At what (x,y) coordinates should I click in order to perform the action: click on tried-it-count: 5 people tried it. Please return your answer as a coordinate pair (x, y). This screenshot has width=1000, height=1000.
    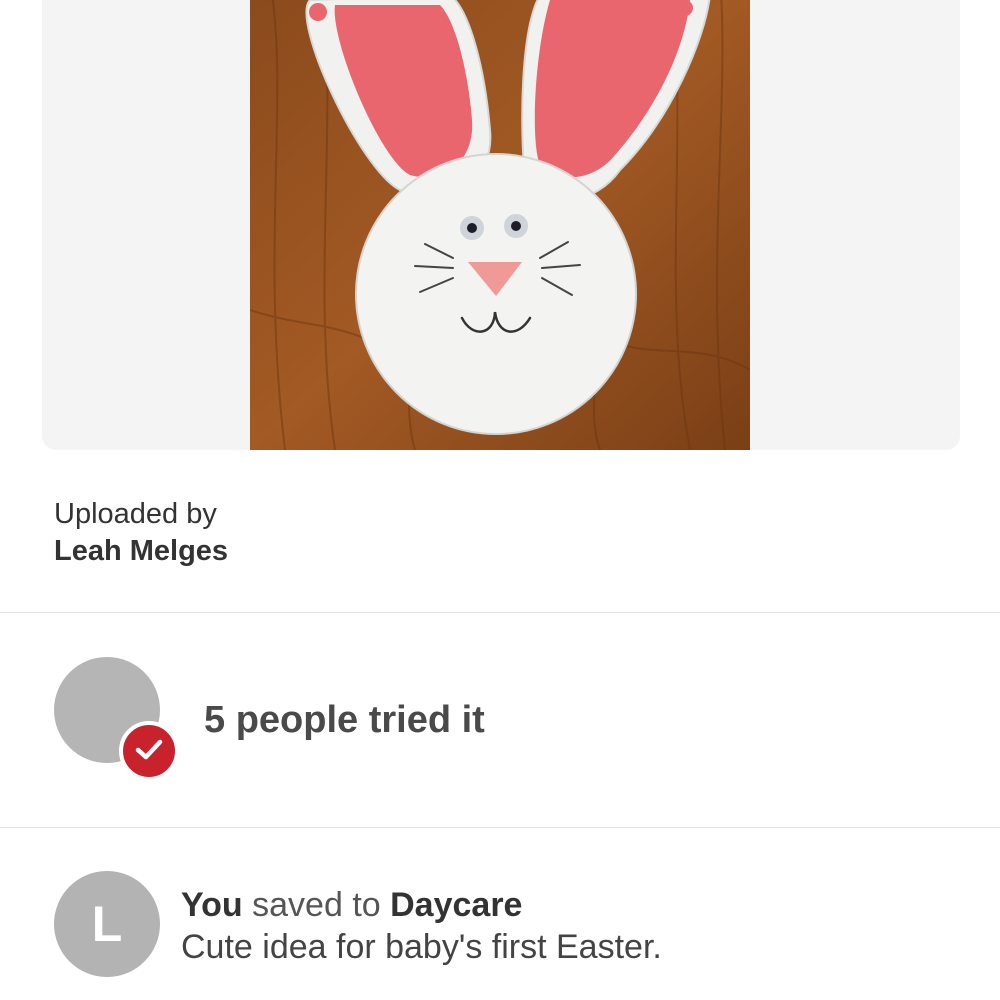
    Looking at the image, I should click on (344, 720).